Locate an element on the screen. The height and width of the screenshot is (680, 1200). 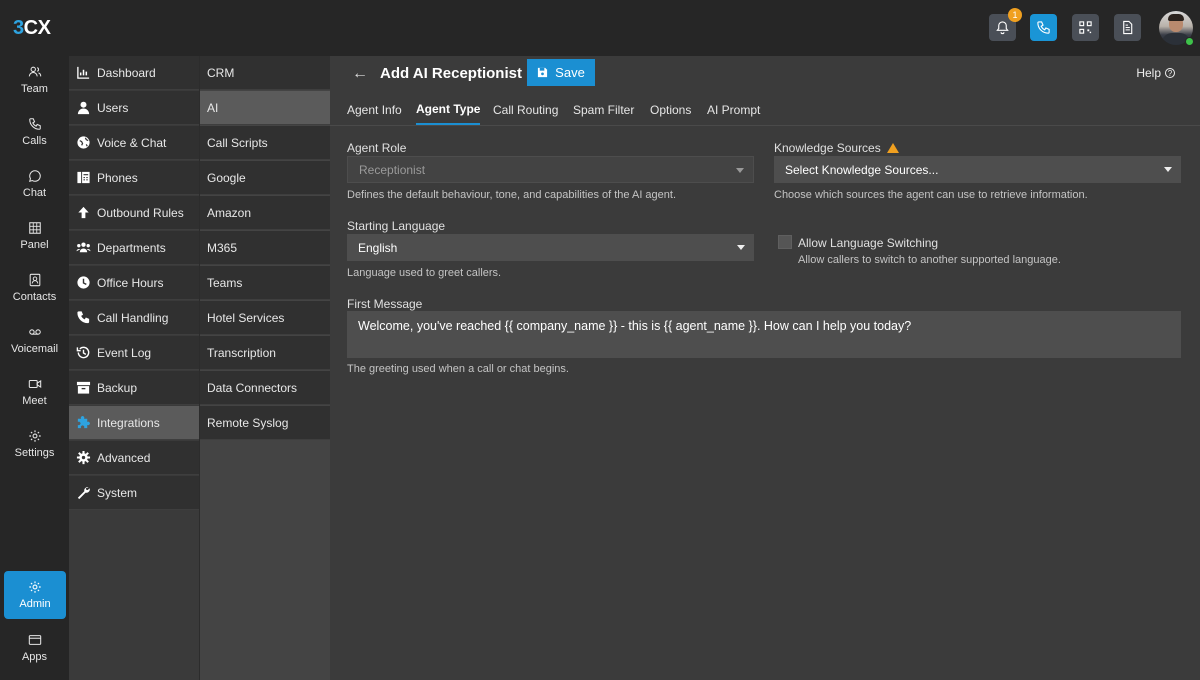
admin-menu-item-voice-chat: Voice & Chat is located at coordinates (134, 143).